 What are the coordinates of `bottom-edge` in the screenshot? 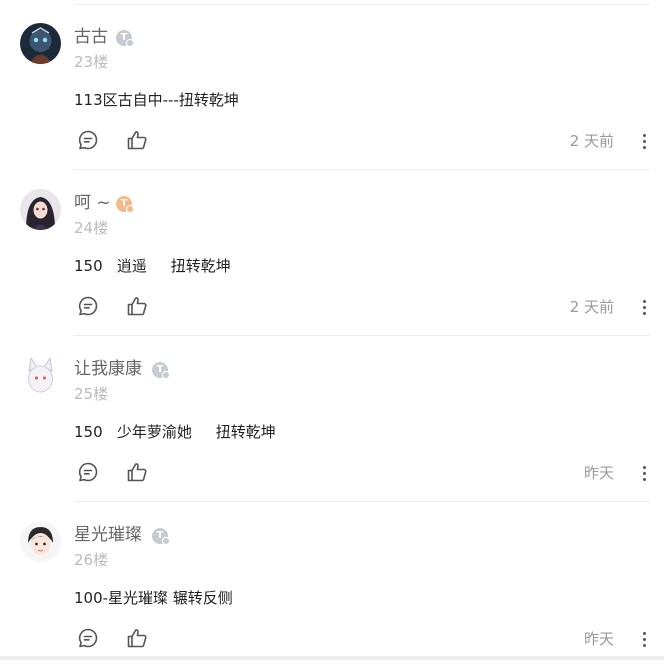 It's located at (332, 658).